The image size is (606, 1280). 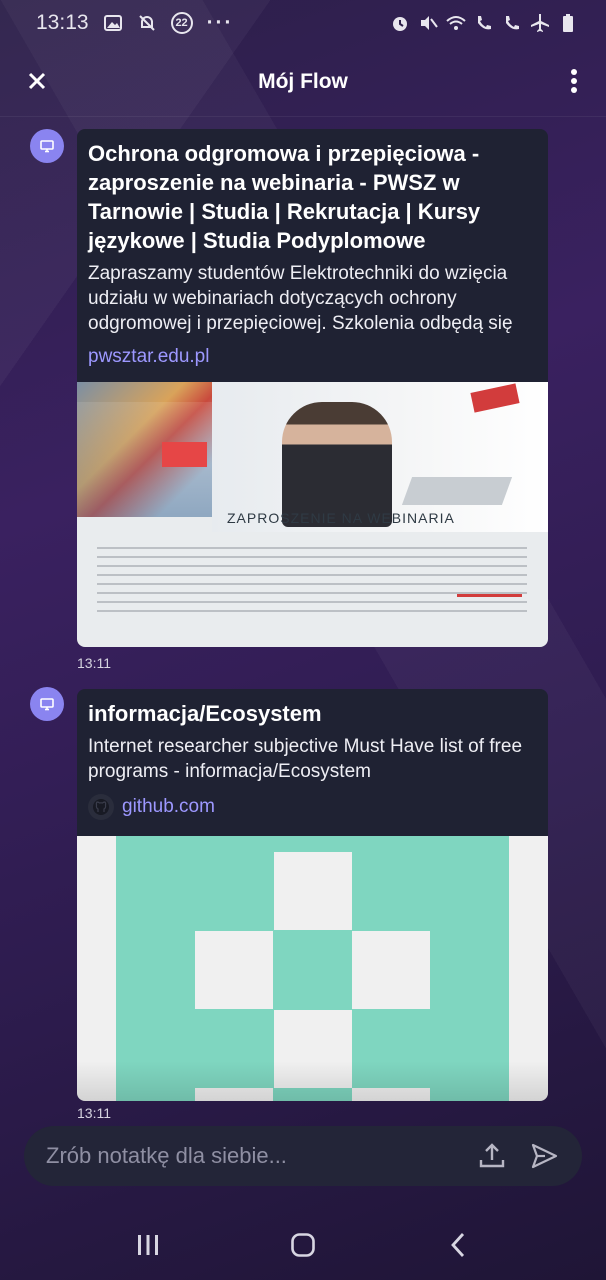 I want to click on link-domain-text: github.com, so click(x=168, y=806).